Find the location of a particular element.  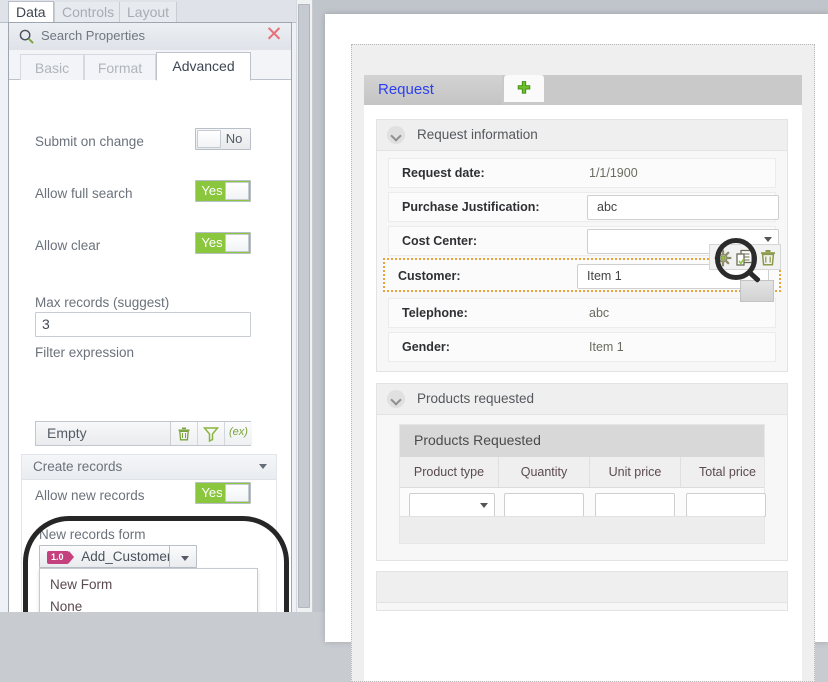

tab-basic: Basic is located at coordinates (52, 67).